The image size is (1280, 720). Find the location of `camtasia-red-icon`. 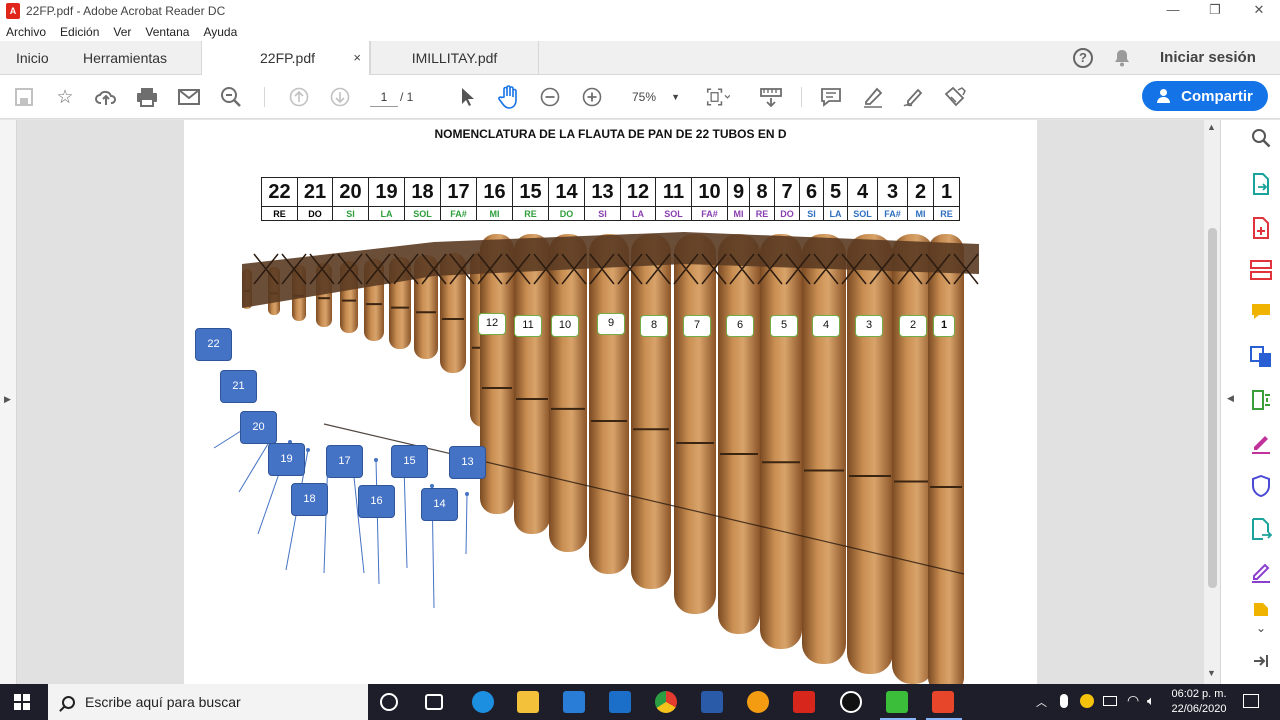

camtasia-red-icon is located at coordinates (943, 702).